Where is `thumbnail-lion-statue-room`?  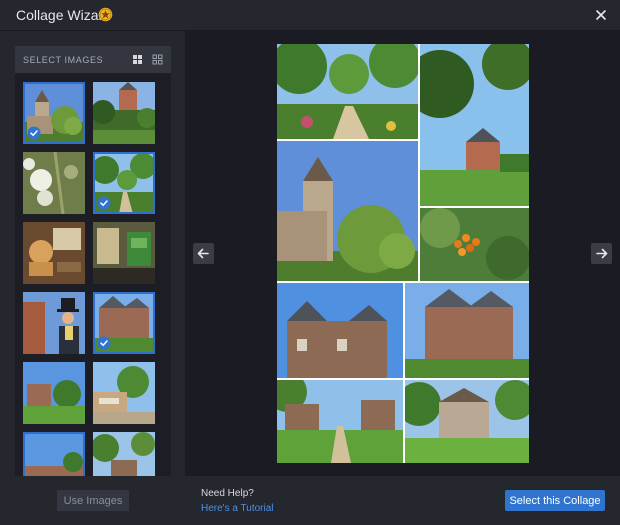 thumbnail-lion-statue-room is located at coordinates (54, 253).